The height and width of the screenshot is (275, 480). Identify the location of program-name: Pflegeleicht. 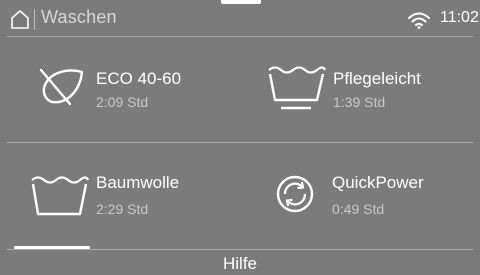
(377, 78).